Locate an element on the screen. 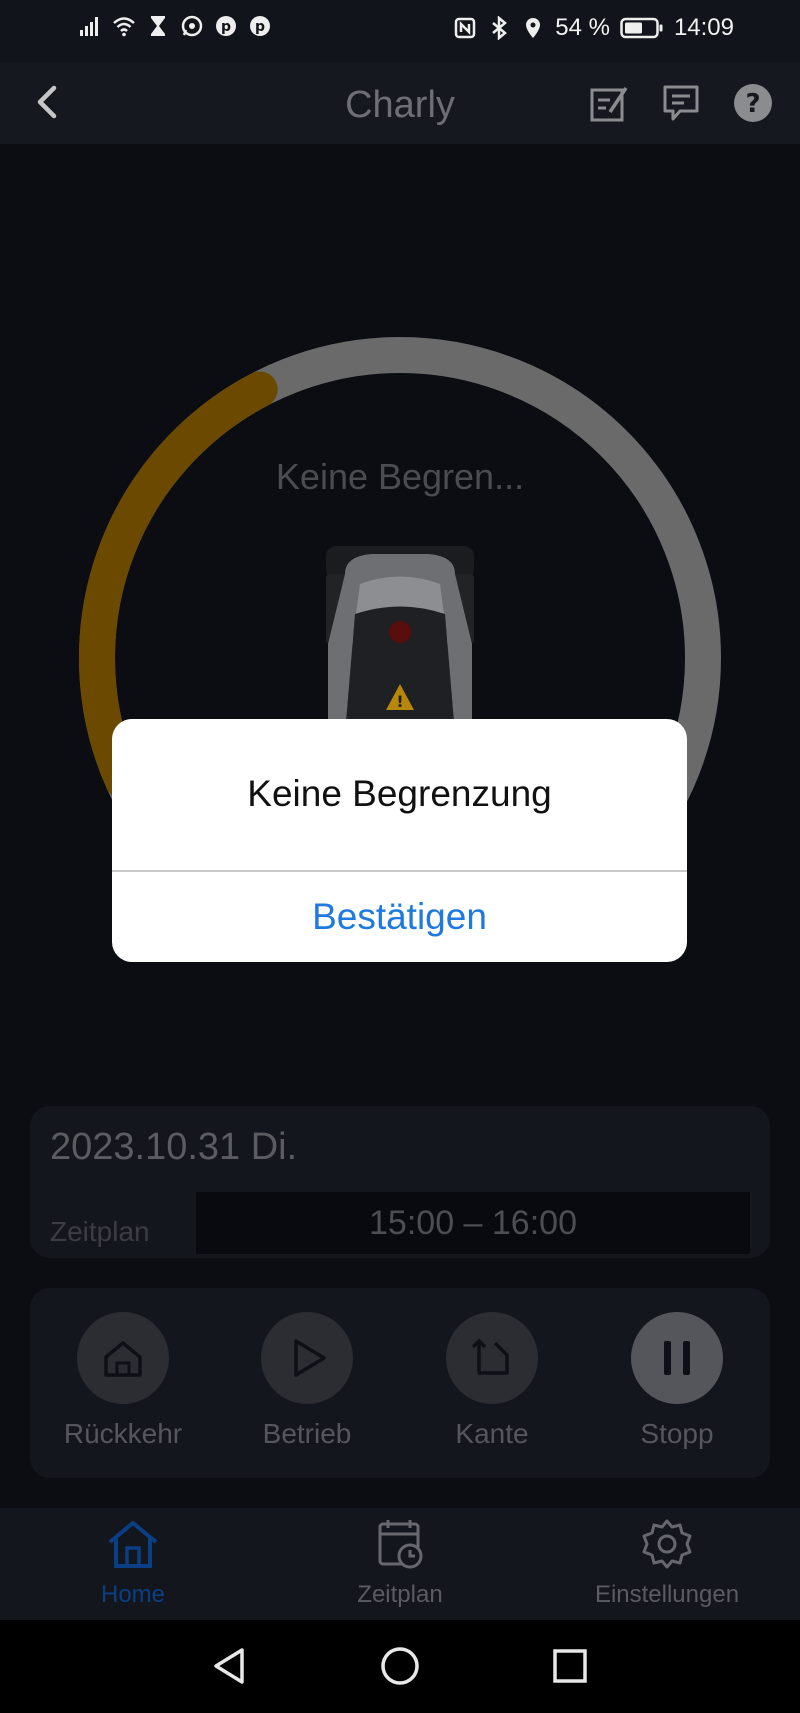 Image resolution: width=800 pixels, height=1713 pixels. clock: 14:09 is located at coordinates (703, 27).